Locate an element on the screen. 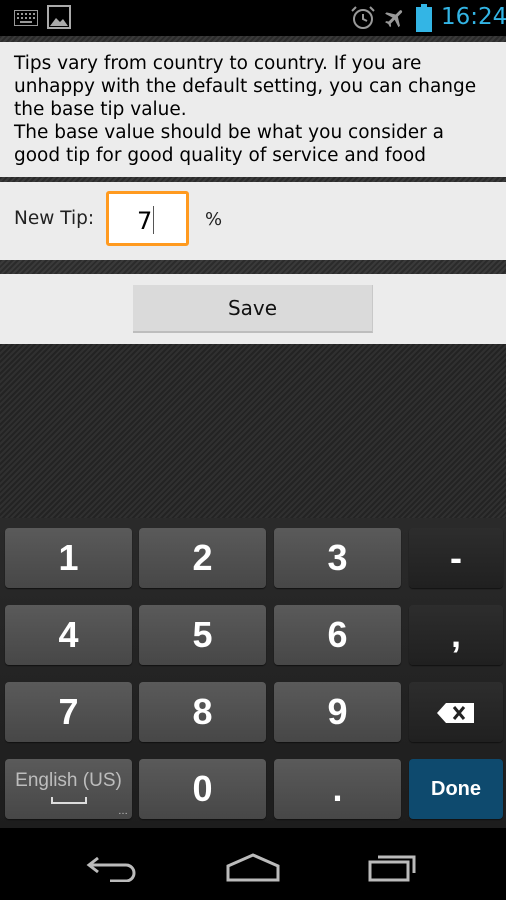  key-period: . is located at coordinates (337, 789).